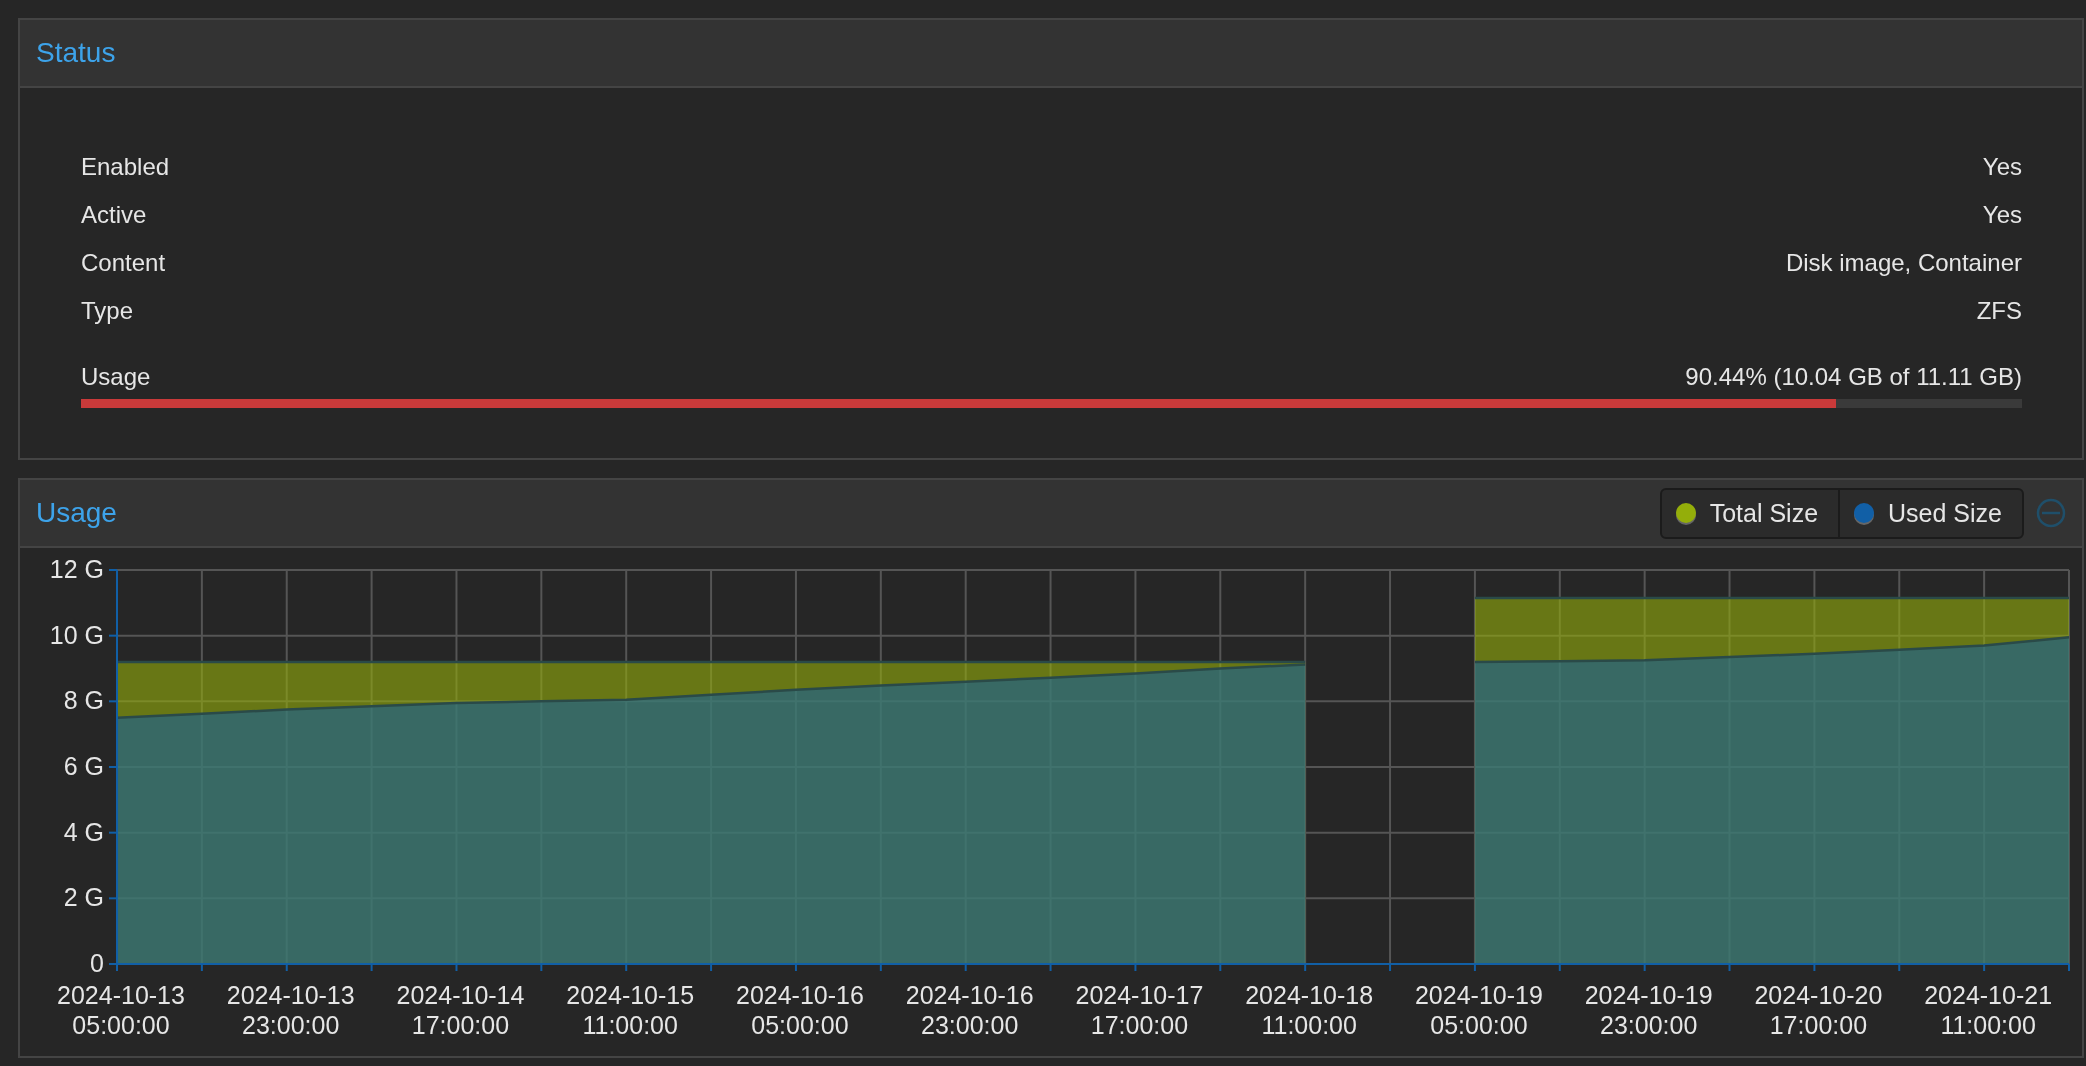  Describe the element at coordinates (969, 1010) in the screenshot. I see `x-tick-label: 2024-10-16 23:00:00` at that location.